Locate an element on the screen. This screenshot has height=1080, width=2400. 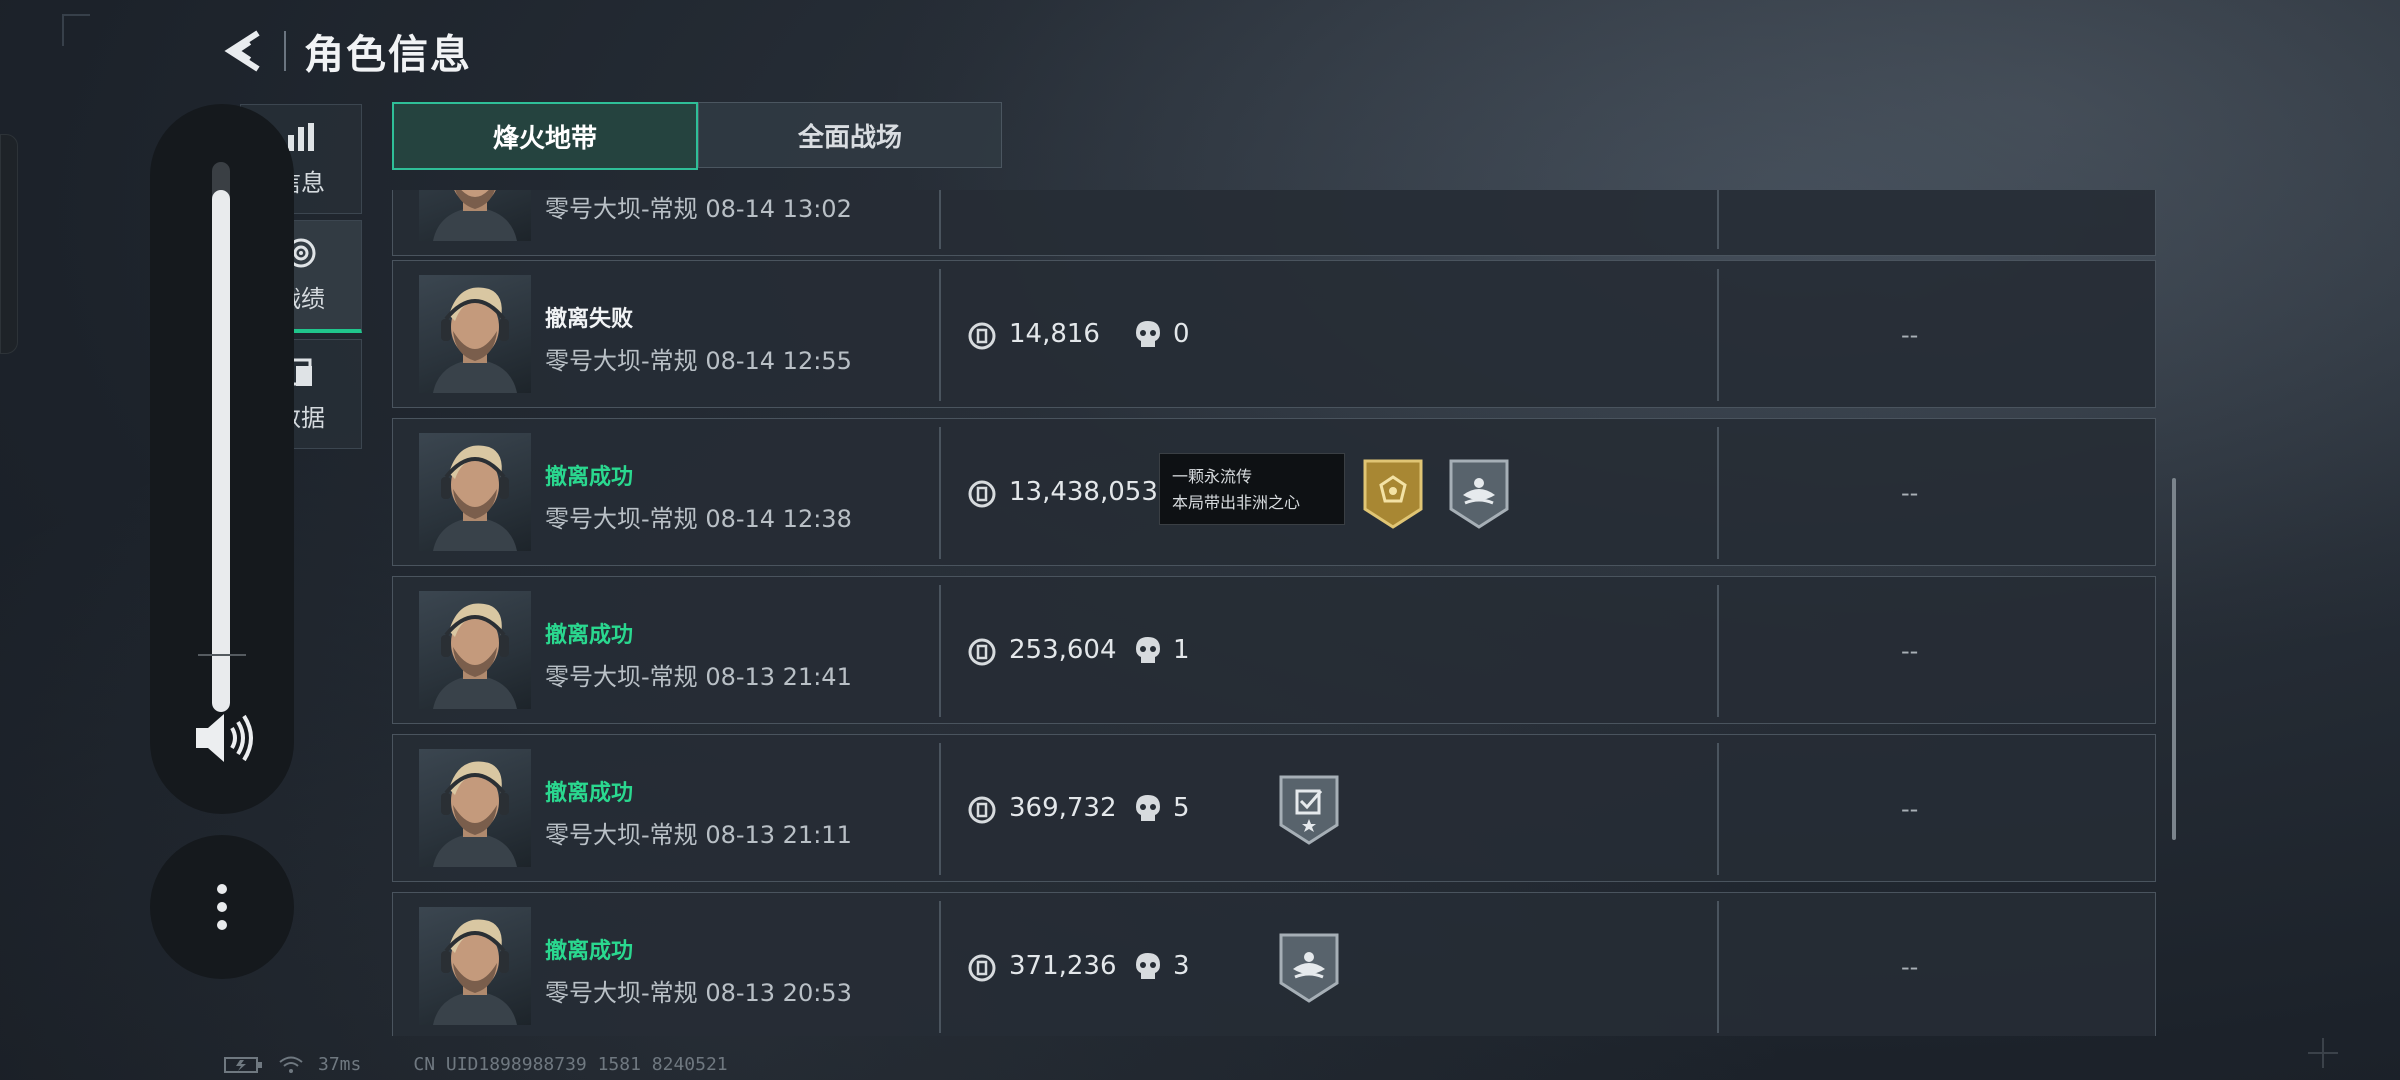
bar-chart-icon is located at coordinates (301, 136).